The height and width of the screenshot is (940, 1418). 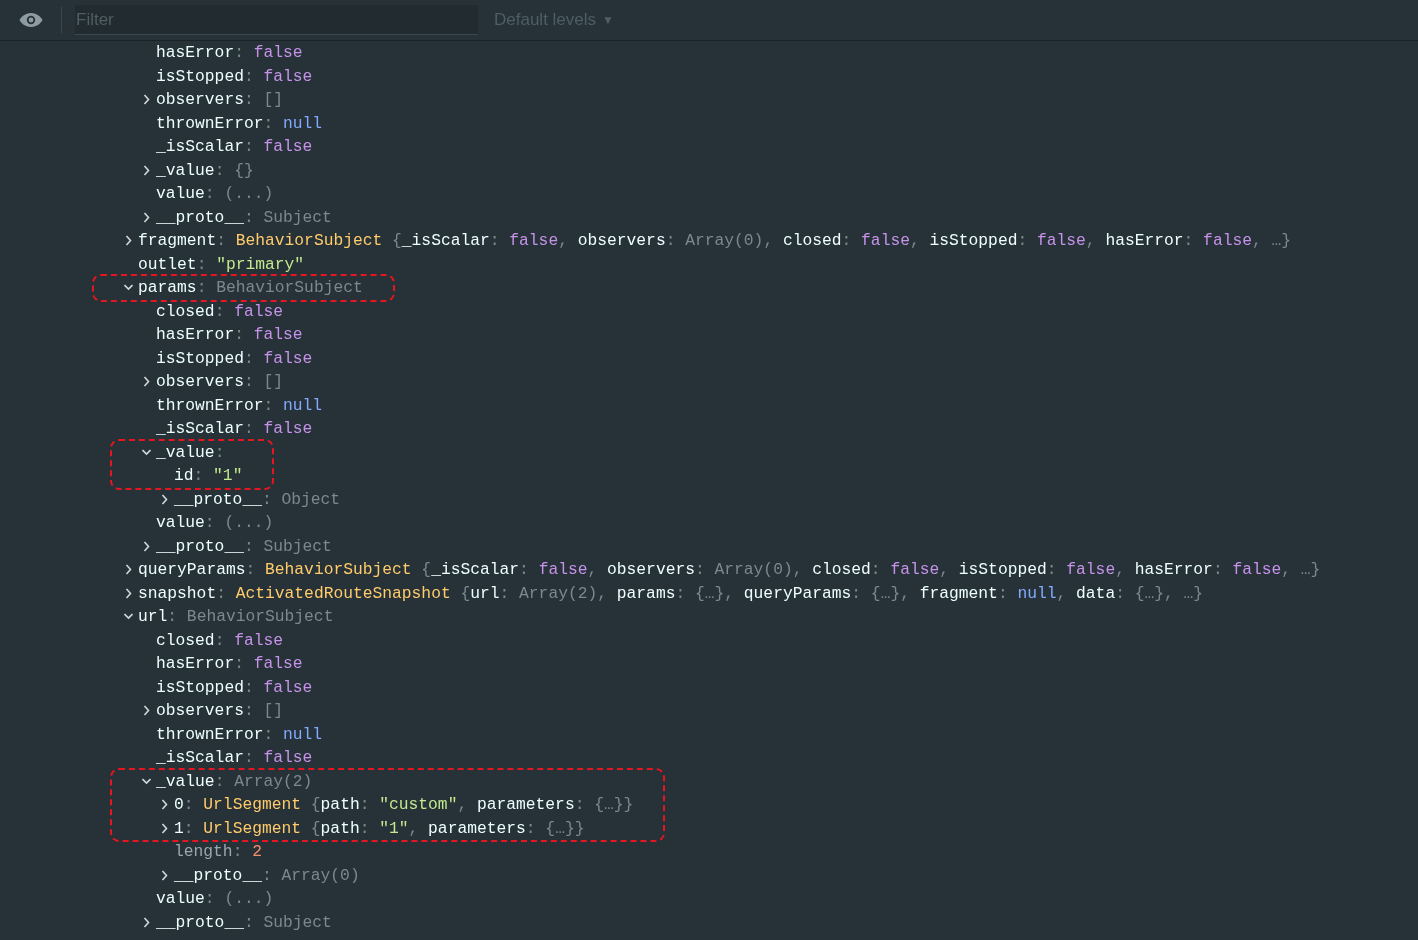 What do you see at coordinates (671, 593) in the screenshot?
I see `property-text: snapshot: ActivatedRouteSnapshot {url: Array(2), params: {…}, queryParams: {…}, fragment: null, data: {…}, …}` at bounding box center [671, 593].